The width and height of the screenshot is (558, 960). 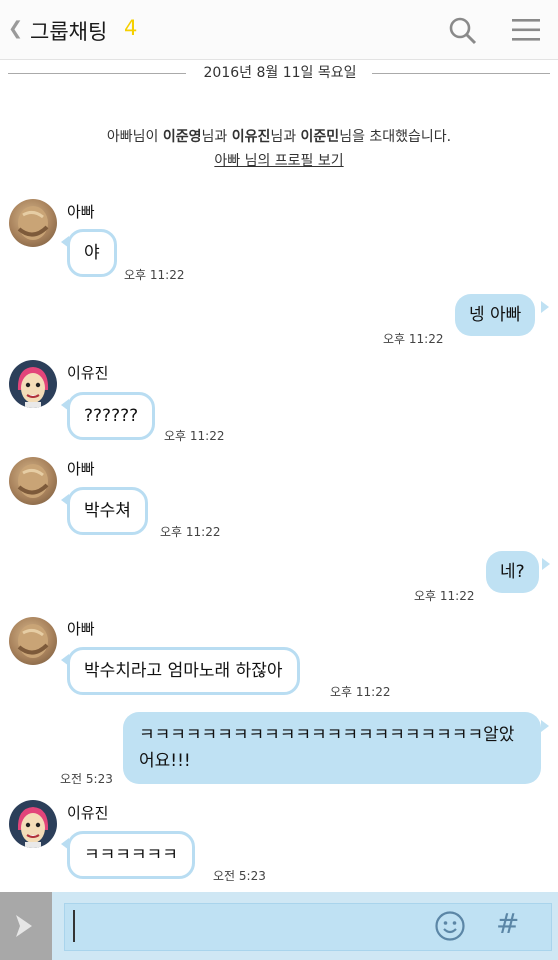 What do you see at coordinates (320, 137) in the screenshot?
I see `notice-invitee: 이준민` at bounding box center [320, 137].